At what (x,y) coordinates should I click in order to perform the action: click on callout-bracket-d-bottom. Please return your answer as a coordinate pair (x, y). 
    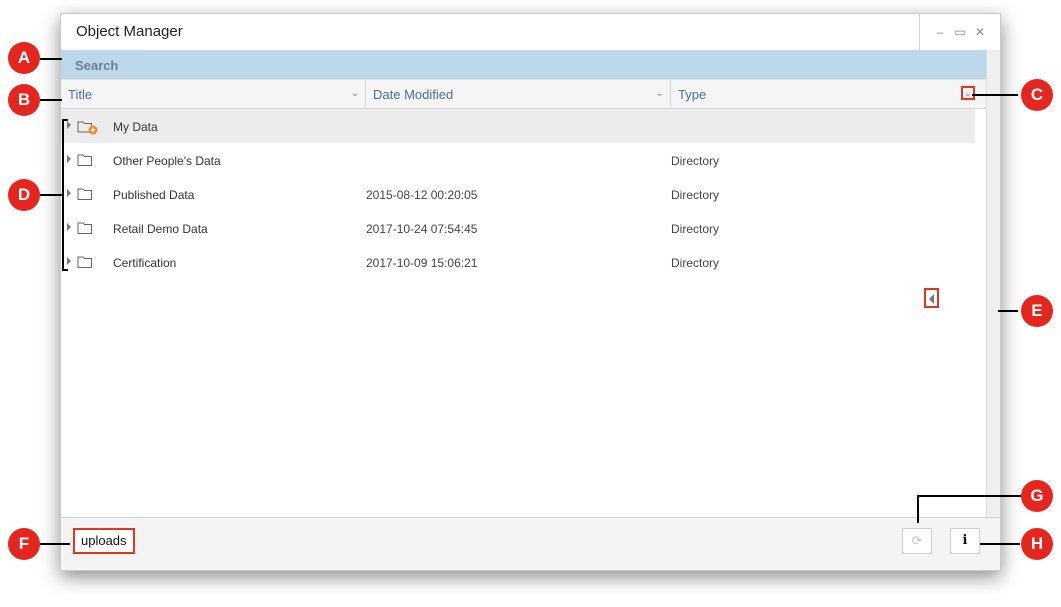
    Looking at the image, I should click on (65, 270).